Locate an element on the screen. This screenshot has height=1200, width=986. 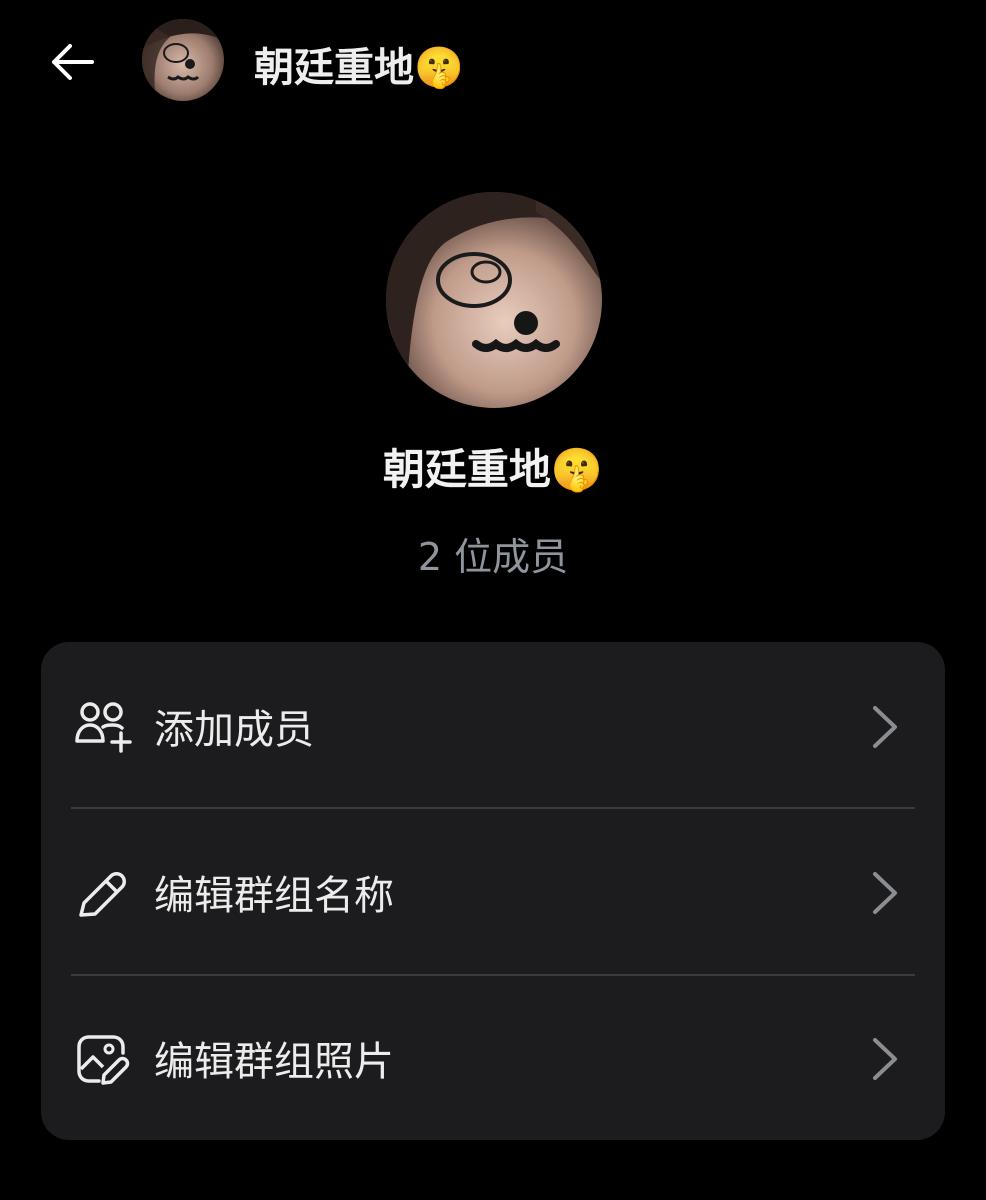
header-title: 朝廷重地🤫 is located at coordinates (359, 68).